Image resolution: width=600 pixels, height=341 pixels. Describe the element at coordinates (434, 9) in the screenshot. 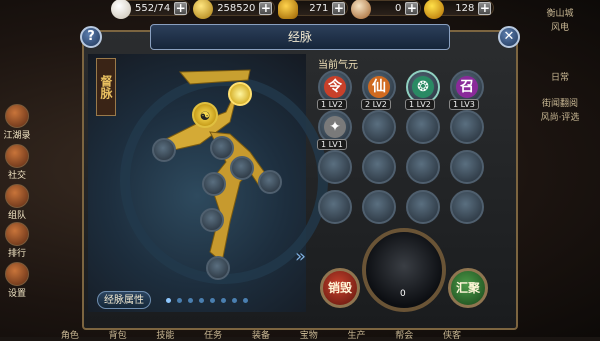

I see `lightning-icon` at that location.